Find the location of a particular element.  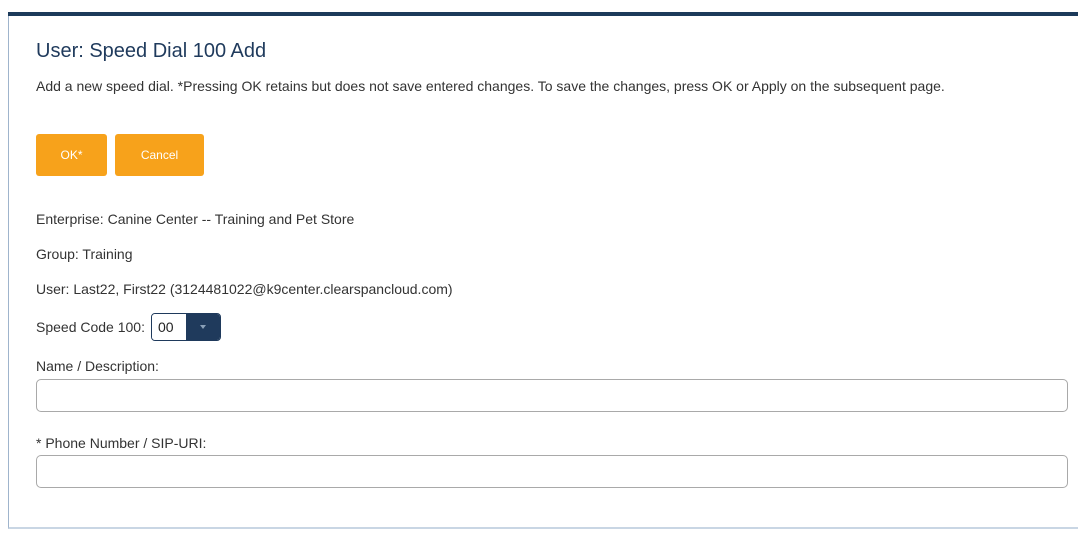

speed-code-label: Speed Code 100: is located at coordinates (90, 327).